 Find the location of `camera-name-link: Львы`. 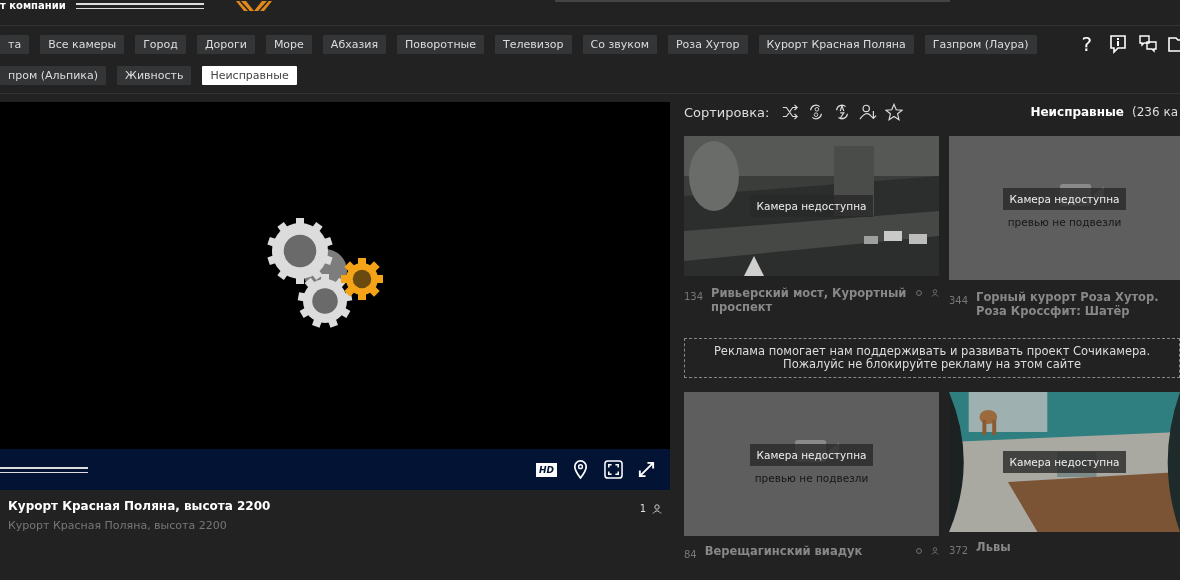

camera-name-link: Львы is located at coordinates (1078, 547).